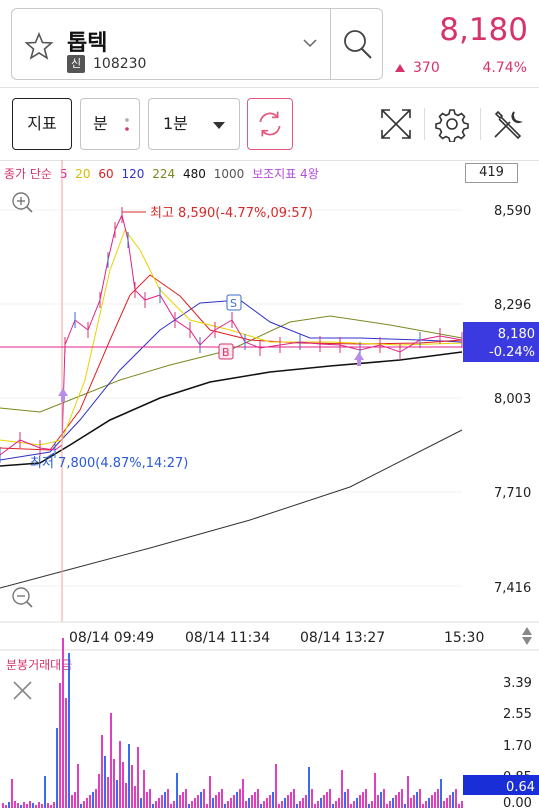  I want to click on stock-code: 108230, so click(120, 64).